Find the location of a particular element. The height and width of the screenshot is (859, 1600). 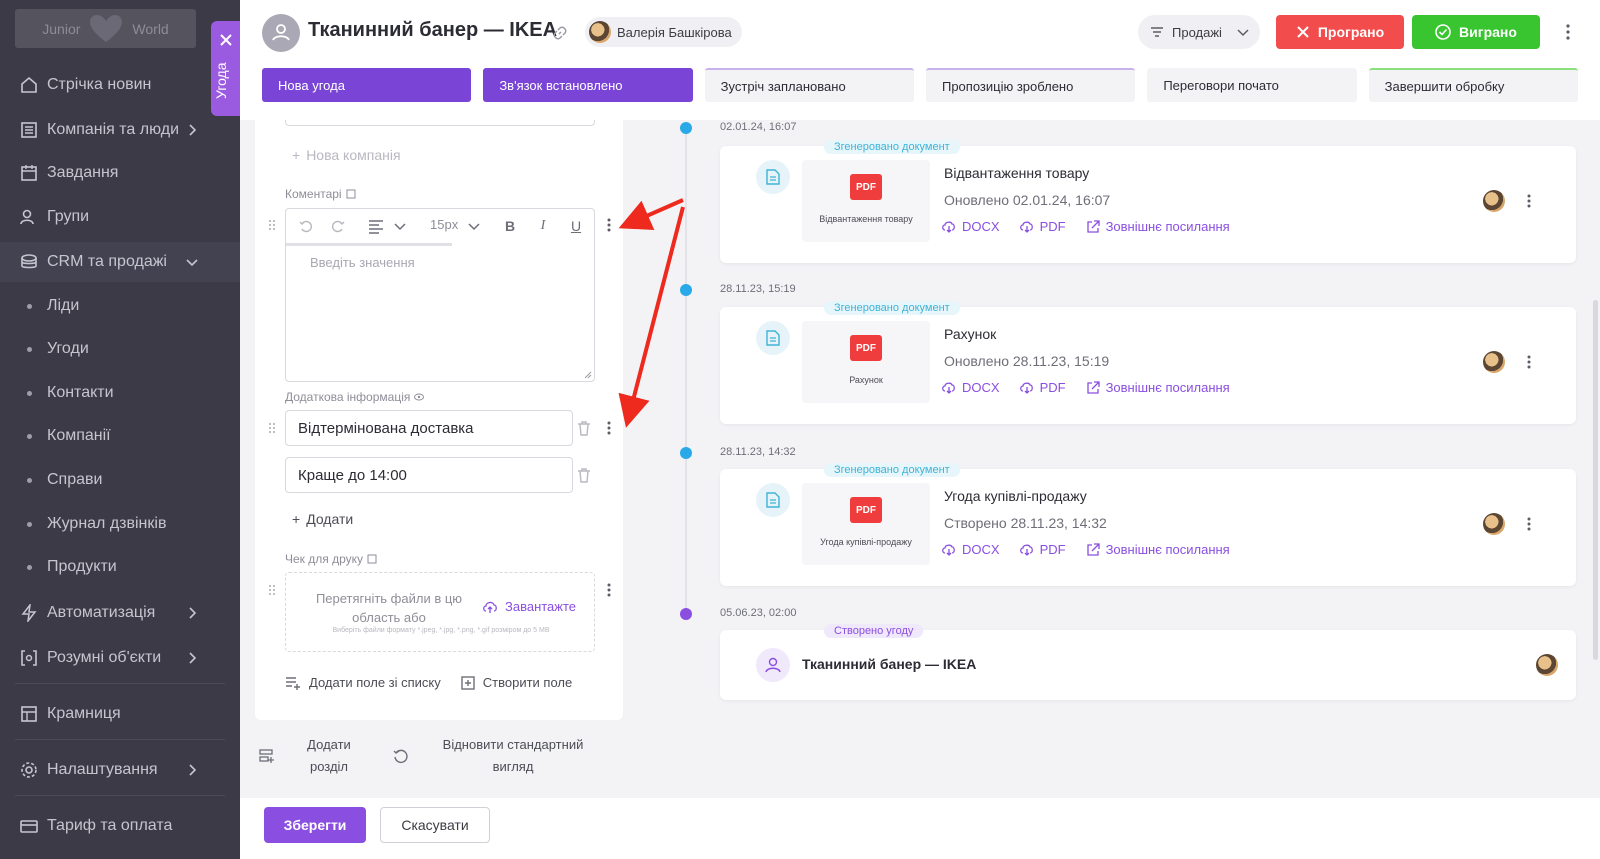

bold-icon: B is located at coordinates (510, 226).